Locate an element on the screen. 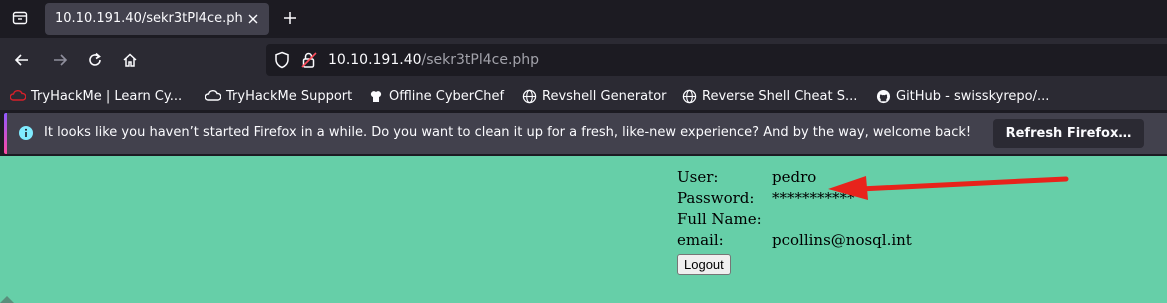 Image resolution: width=1167 pixels, height=303 pixels. fullname-label: Full Name: is located at coordinates (719, 219).